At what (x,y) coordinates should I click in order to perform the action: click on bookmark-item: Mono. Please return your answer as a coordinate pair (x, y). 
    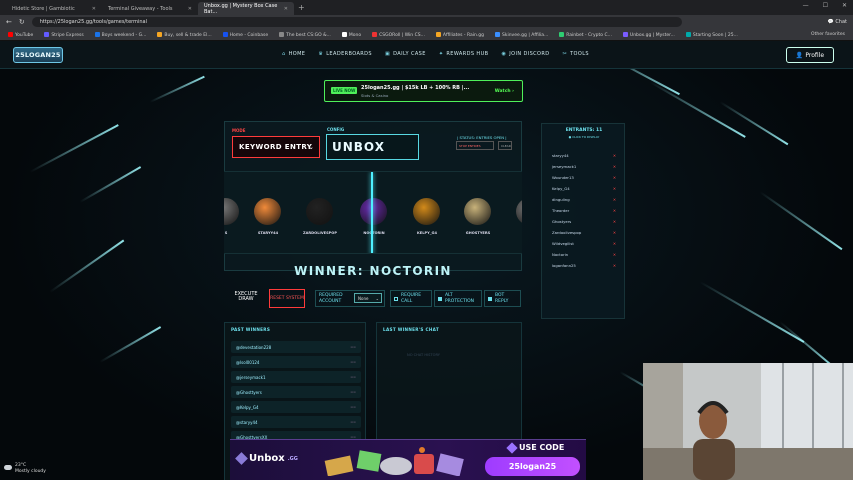
    Looking at the image, I should click on (351, 34).